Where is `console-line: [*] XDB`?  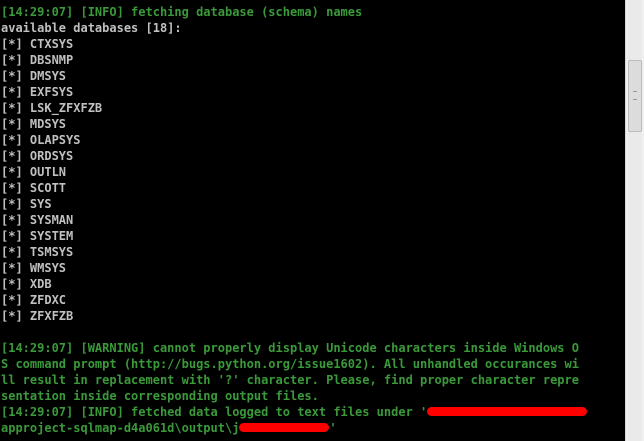
console-line: [*] XDB is located at coordinates (294, 284).